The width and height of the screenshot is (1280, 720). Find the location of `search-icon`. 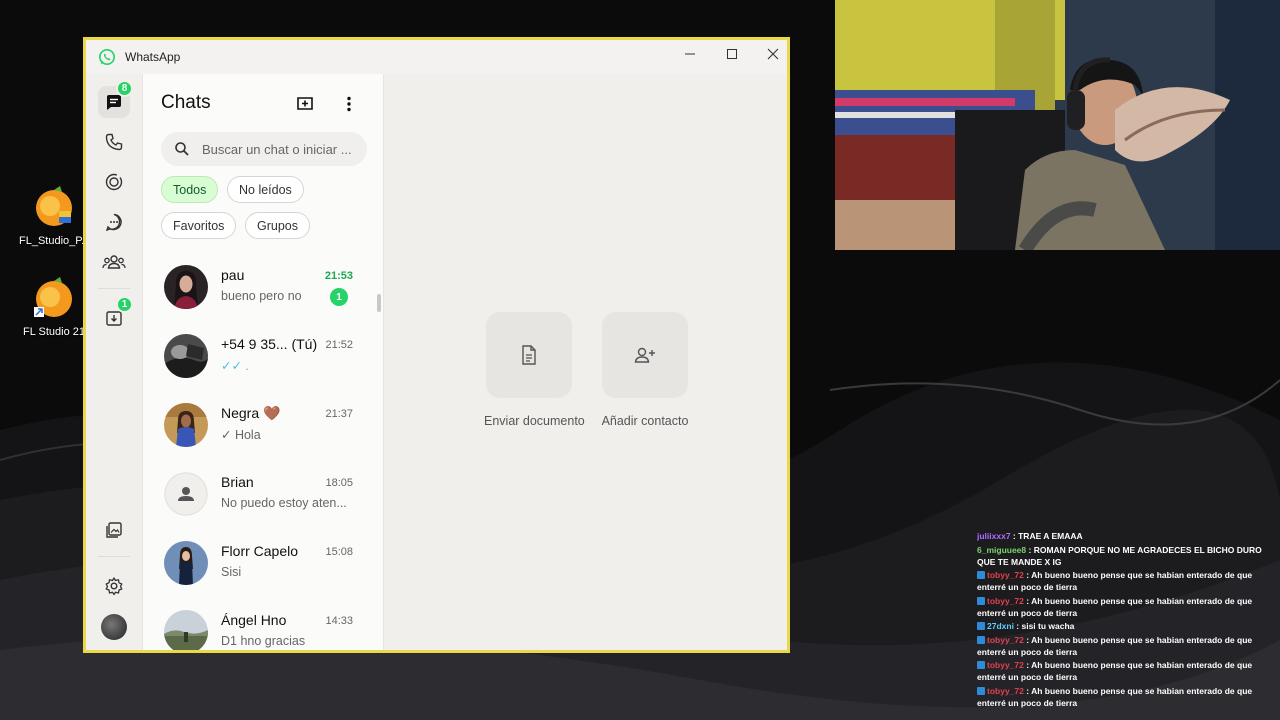

search-icon is located at coordinates (182, 149).